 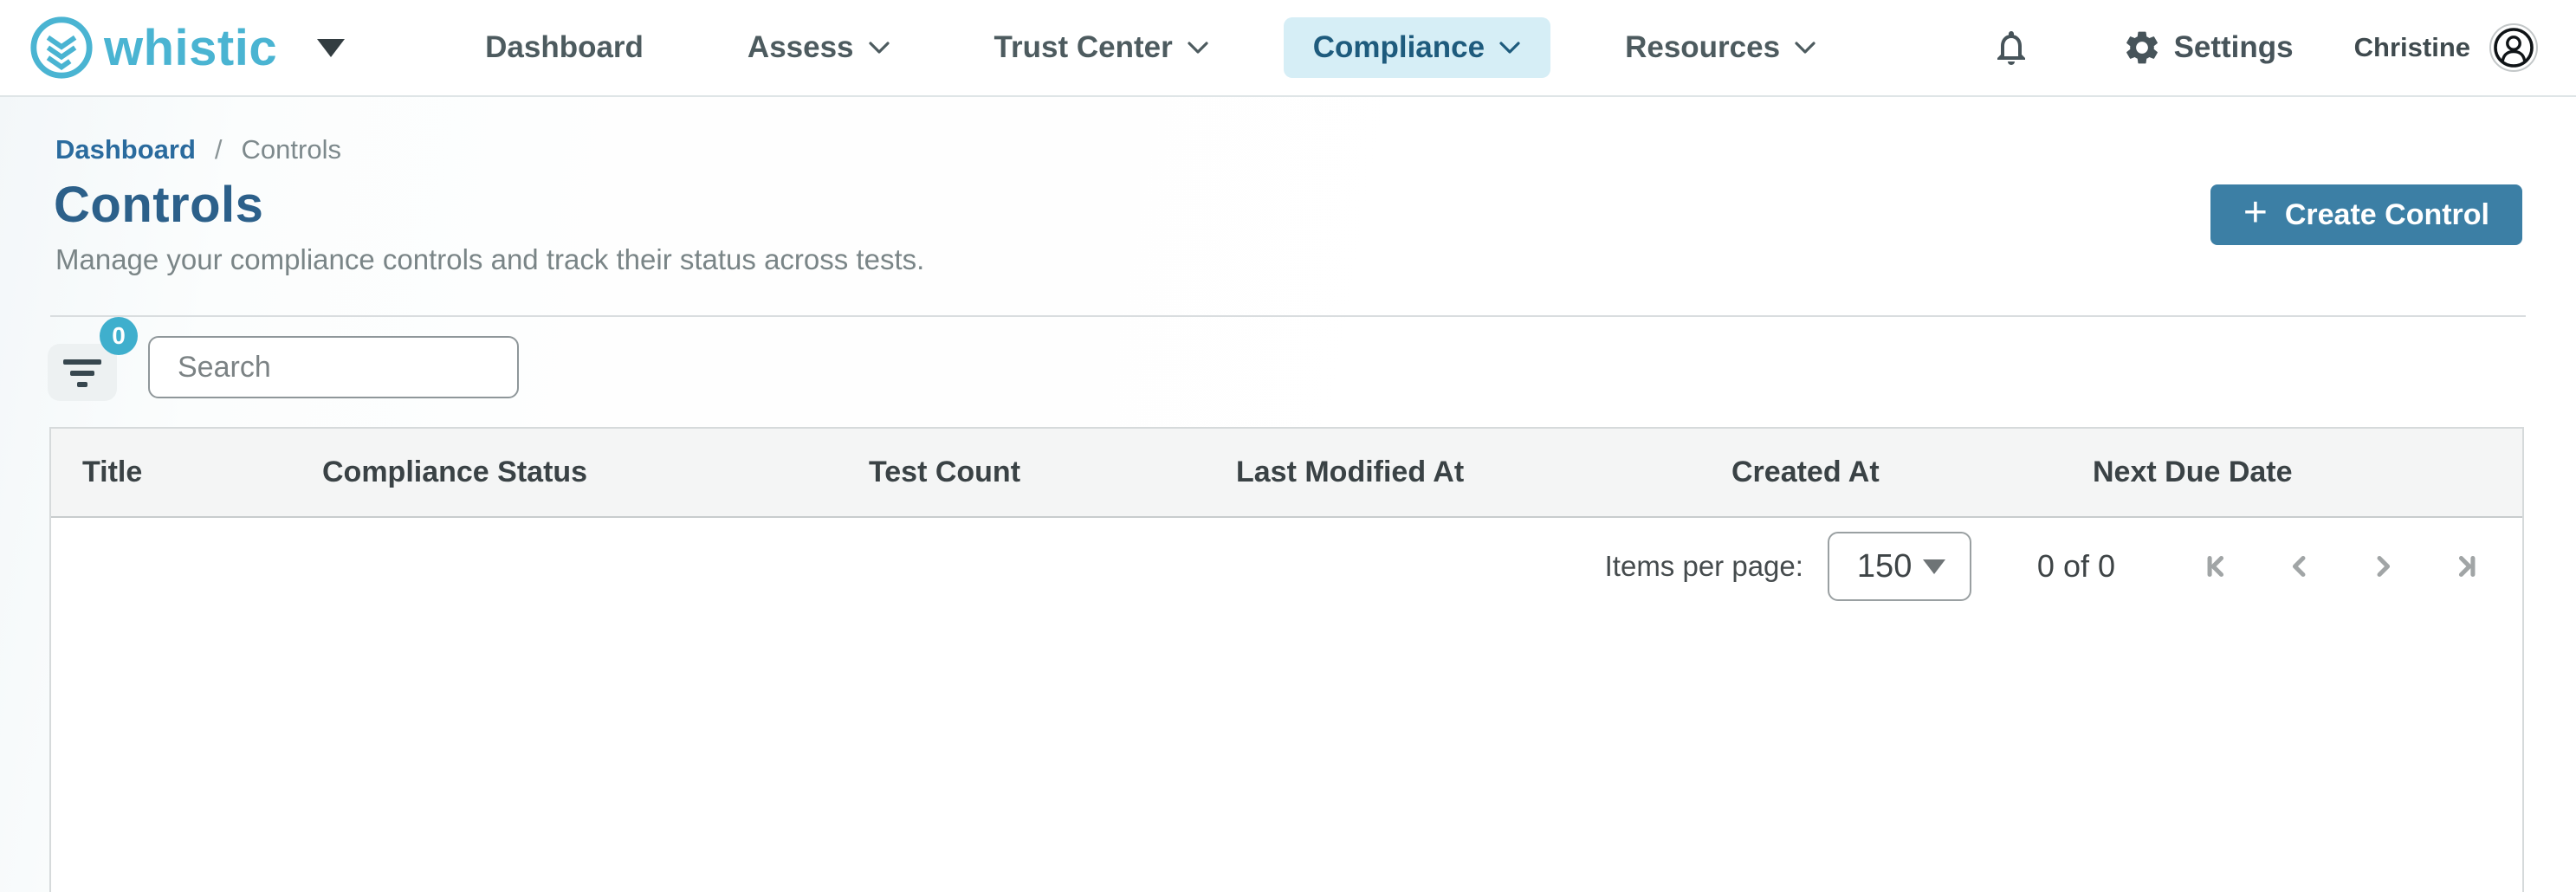 I want to click on filter-button: 0, so click(x=93, y=359).